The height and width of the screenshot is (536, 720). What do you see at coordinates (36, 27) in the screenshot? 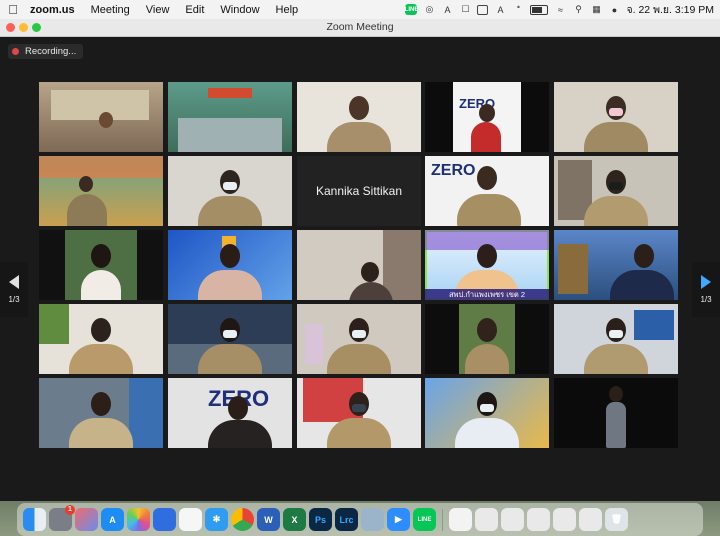
I see `fullscreen-button` at bounding box center [36, 27].